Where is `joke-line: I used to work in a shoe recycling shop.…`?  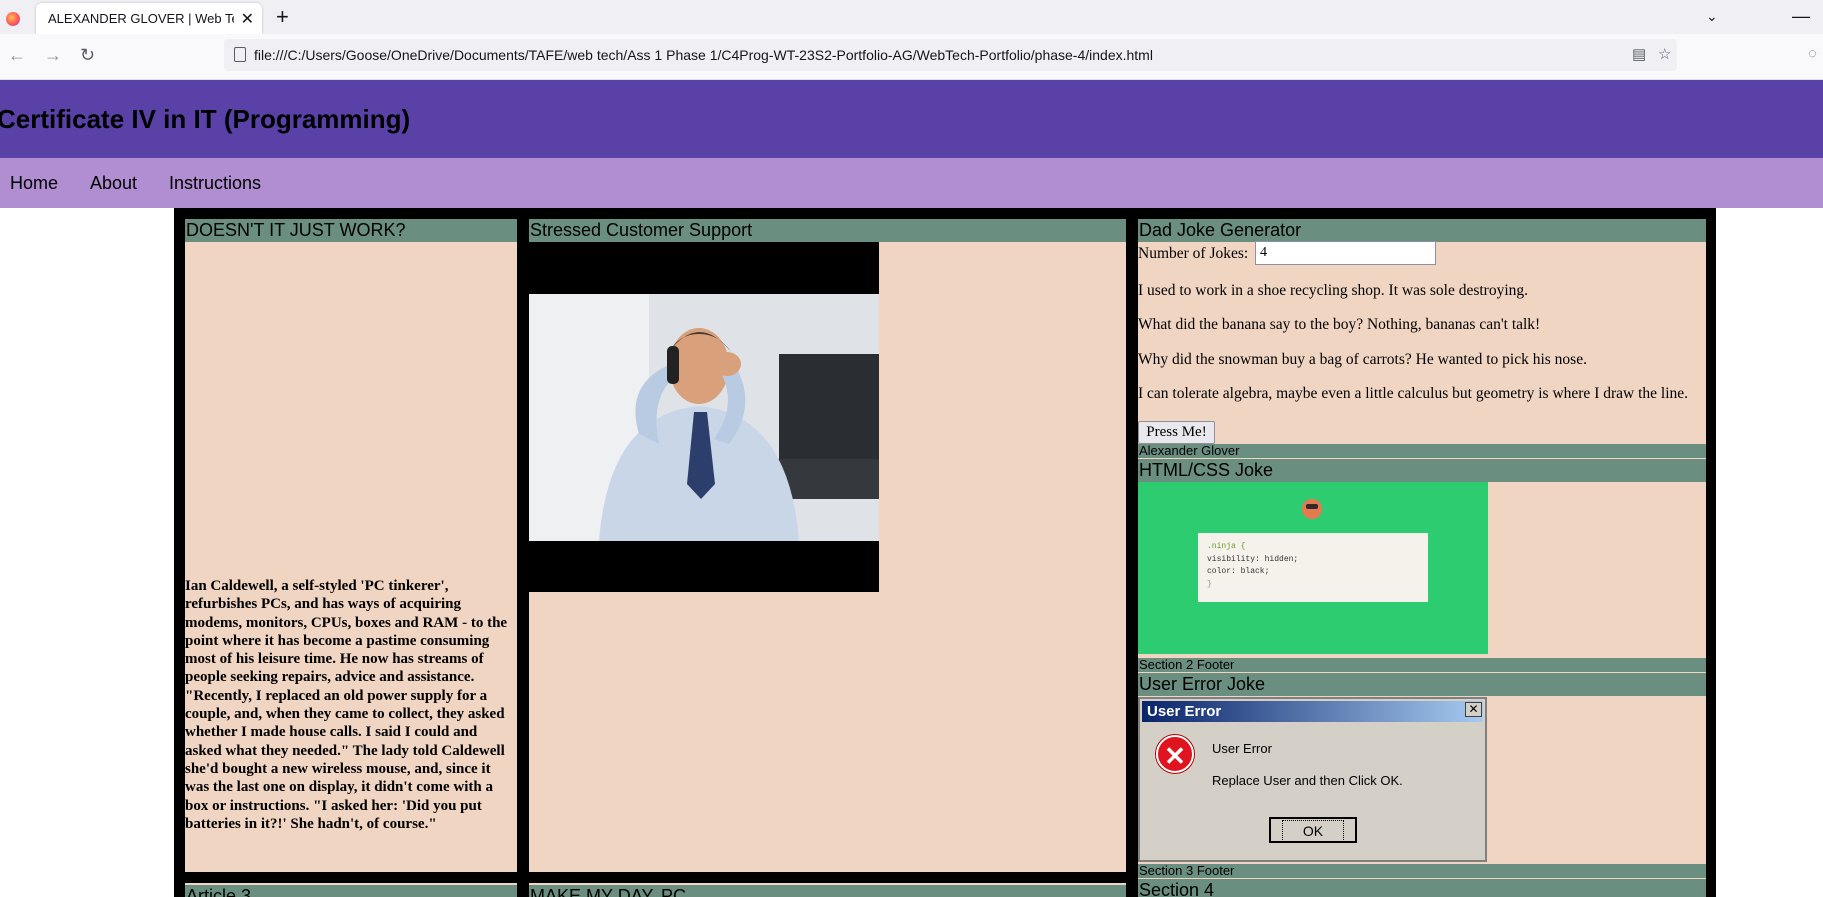 joke-line: I used to work in a shoe recycling shop.… is located at coordinates (1333, 290).